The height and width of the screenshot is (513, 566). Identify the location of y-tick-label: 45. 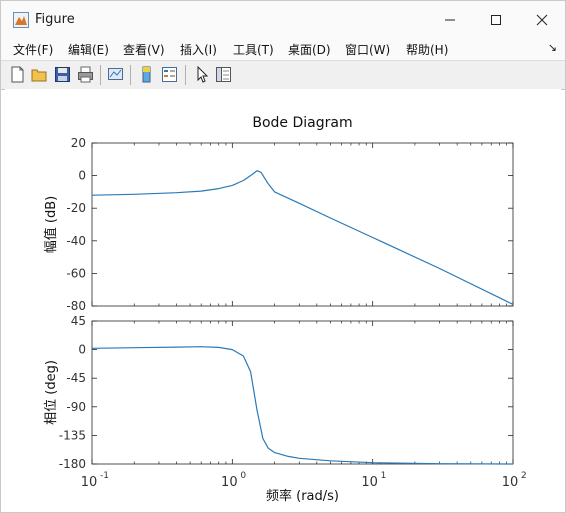
(78, 321).